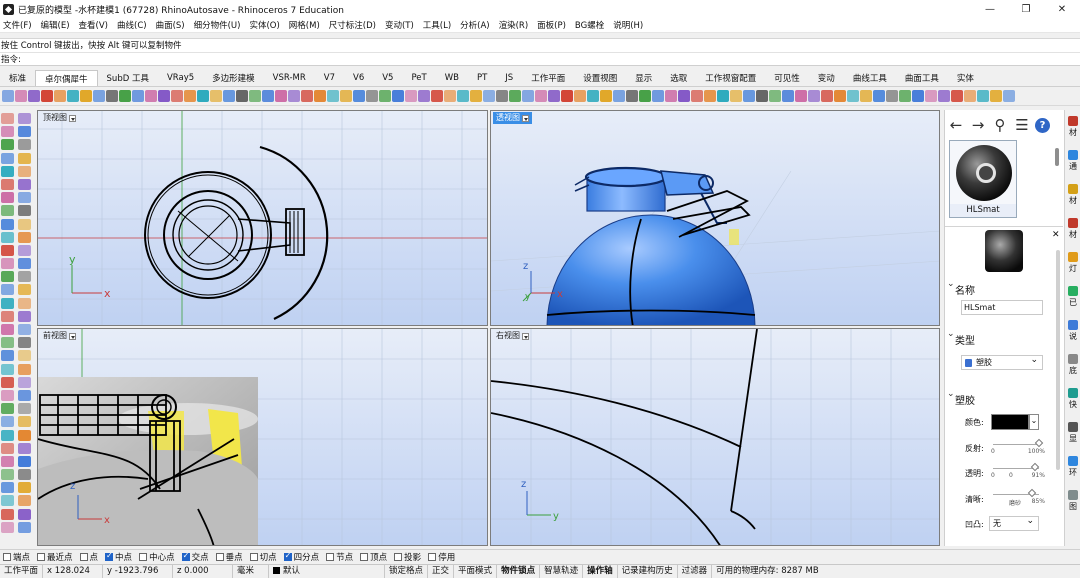 This screenshot has width=1080, height=578. What do you see at coordinates (509, 78) in the screenshot?
I see `tab-js: JS` at bounding box center [509, 78].